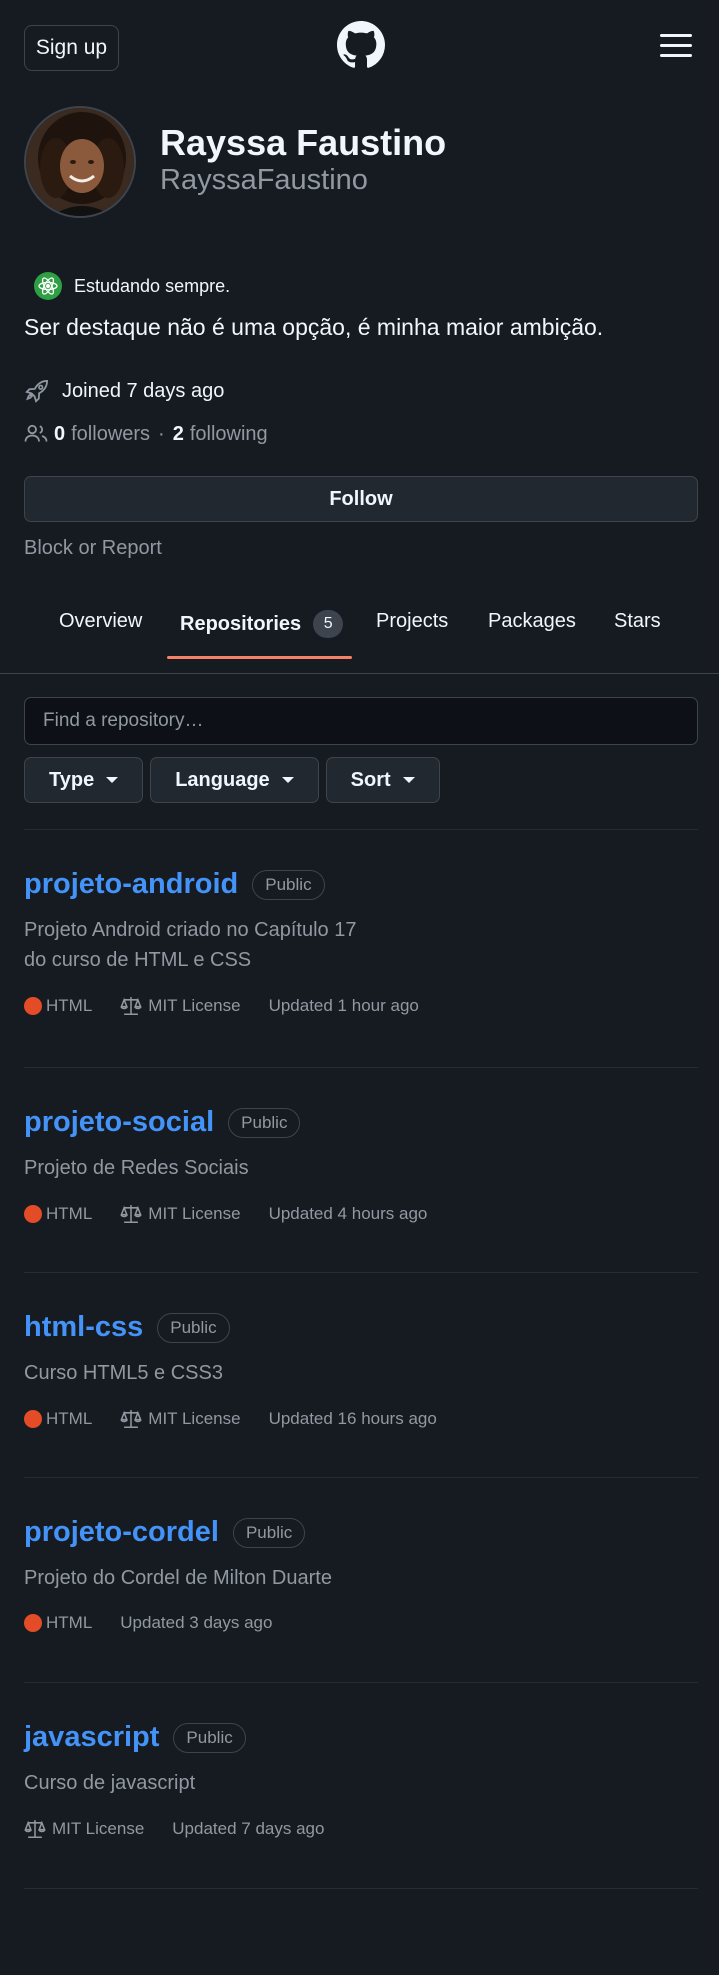  Describe the element at coordinates (361, 1623) in the screenshot. I see `repo-meta: HTML Updated 3 days ago` at that location.